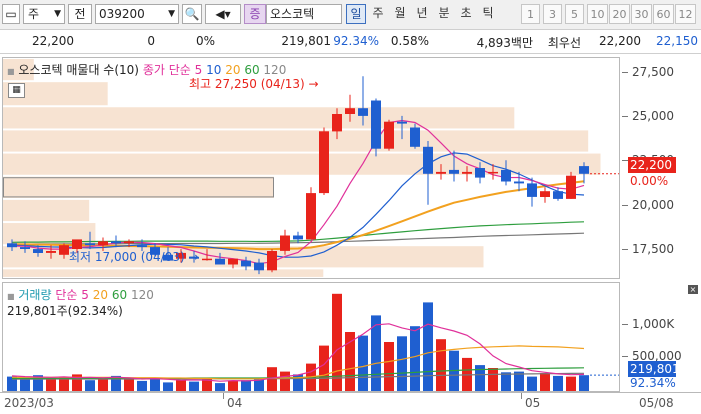  Describe the element at coordinates (409, 41) in the screenshot. I see `turnover-rate: 0.58%` at that location.